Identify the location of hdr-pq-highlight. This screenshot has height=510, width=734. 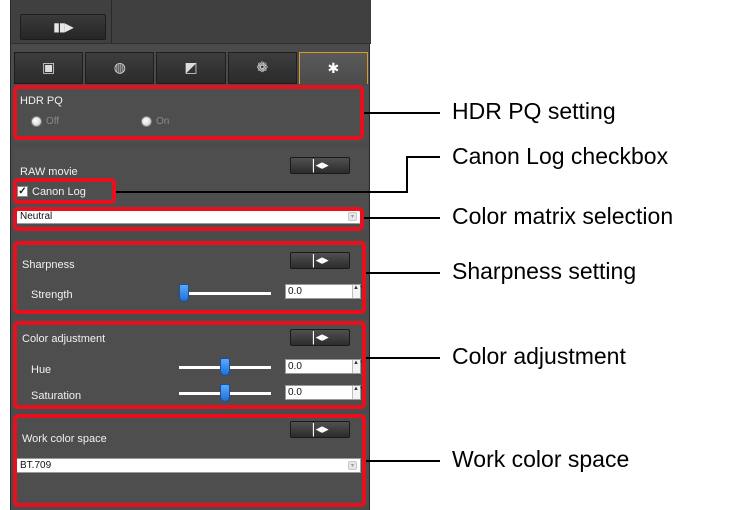
(188, 112).